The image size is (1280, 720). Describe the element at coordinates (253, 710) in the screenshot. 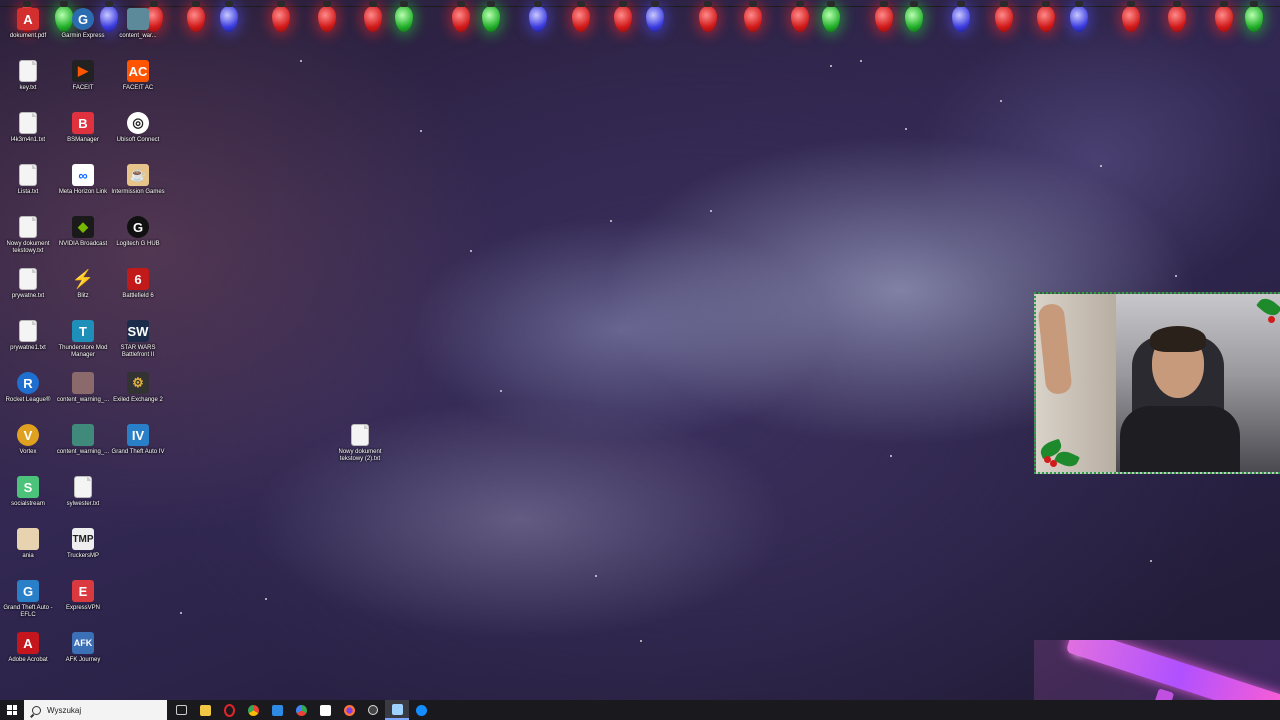

I see `taskbar-app-chrome` at that location.